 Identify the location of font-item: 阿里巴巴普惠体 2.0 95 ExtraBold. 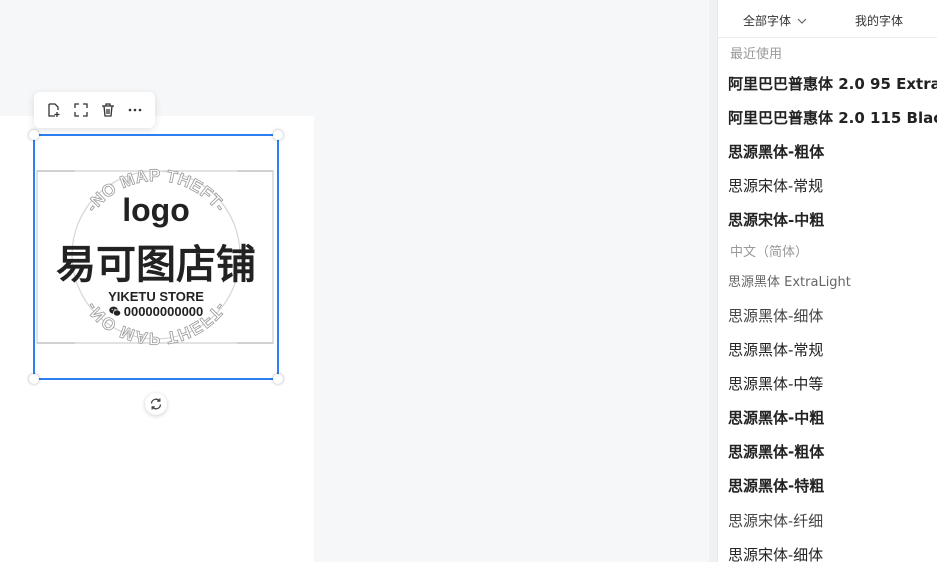
(832, 83).